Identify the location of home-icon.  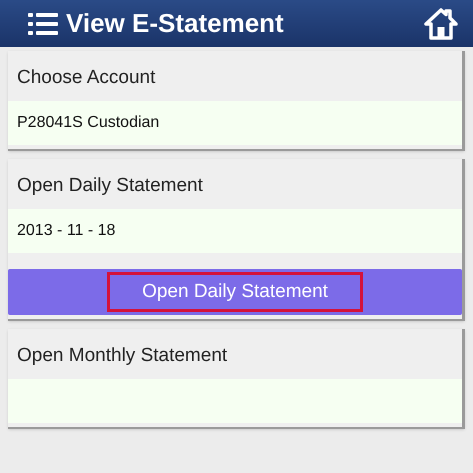
(441, 23).